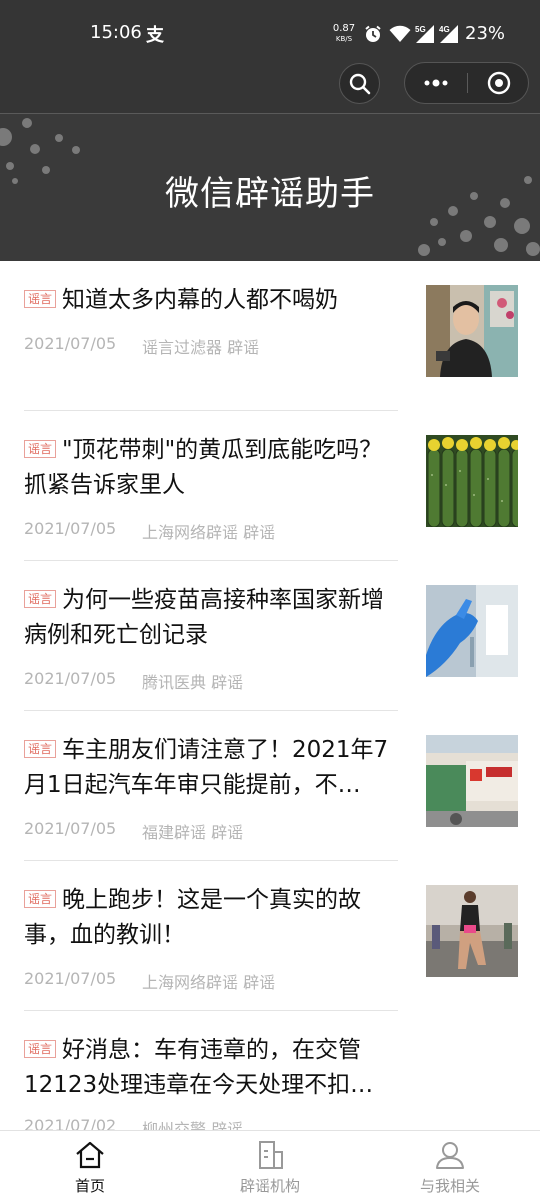 Image resolution: width=540 pixels, height=1200 pixels. What do you see at coordinates (420, 29) in the screenshot?
I see `svg-text: 5G` at bounding box center [420, 29].